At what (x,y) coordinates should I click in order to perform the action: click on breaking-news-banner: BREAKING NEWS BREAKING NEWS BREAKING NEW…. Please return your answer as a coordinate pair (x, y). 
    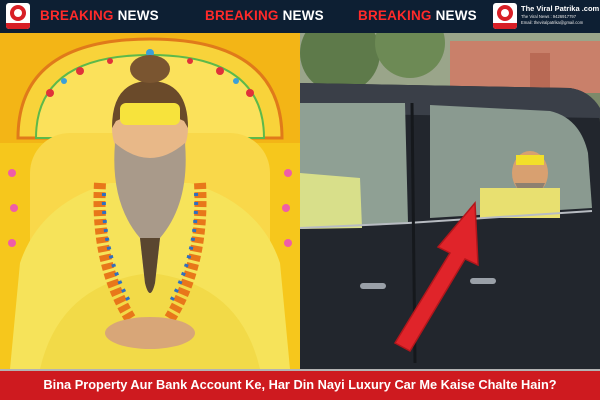
    Looking at the image, I should click on (300, 16).